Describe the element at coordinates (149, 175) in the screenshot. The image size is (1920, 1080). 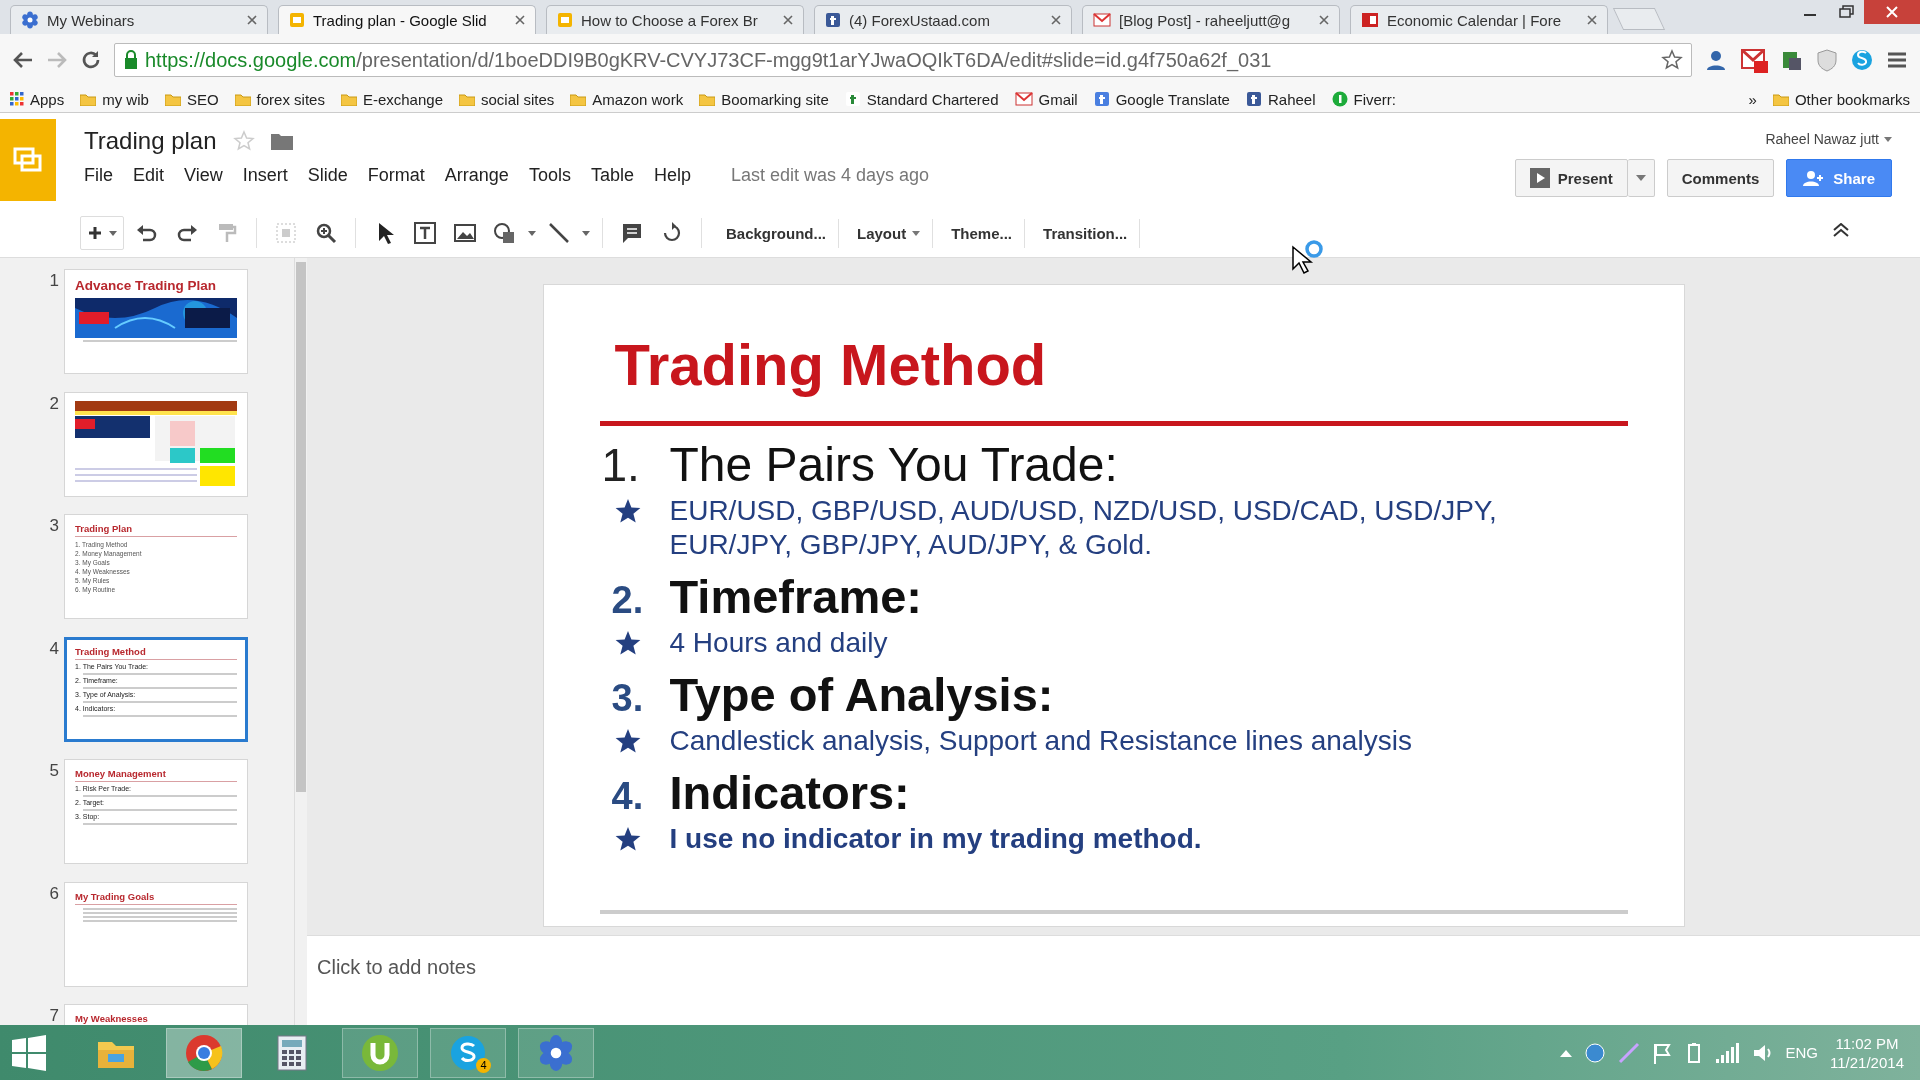
I see `menu-item: Edit` at that location.